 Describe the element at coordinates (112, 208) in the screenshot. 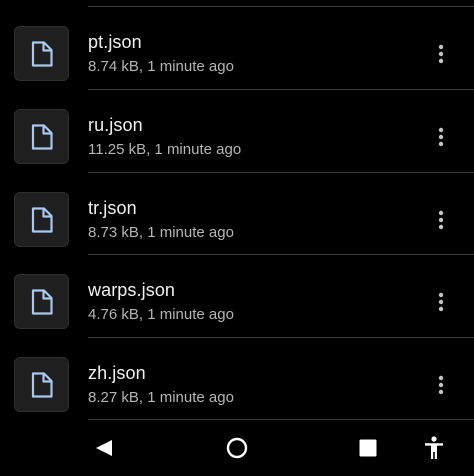

I see `file-name: tr.json` at that location.